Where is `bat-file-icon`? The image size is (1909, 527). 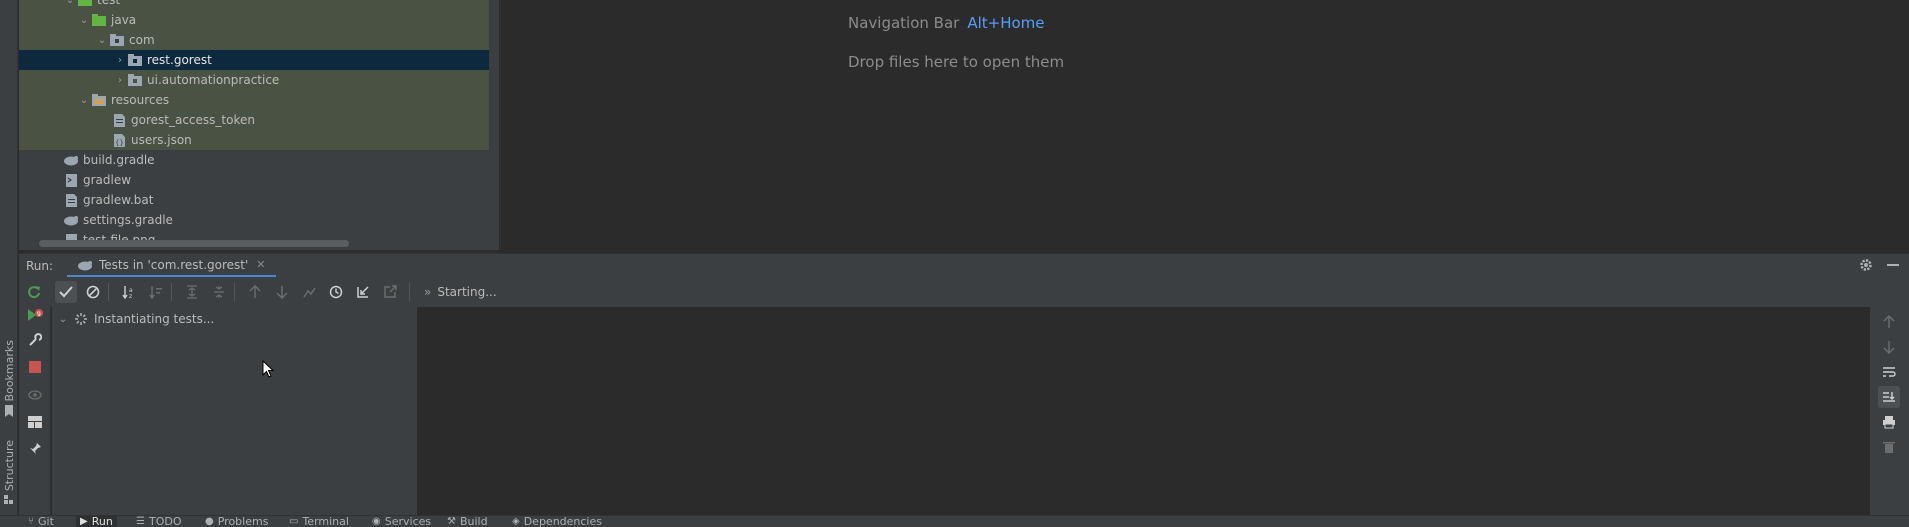
bat-file-icon is located at coordinates (71, 200).